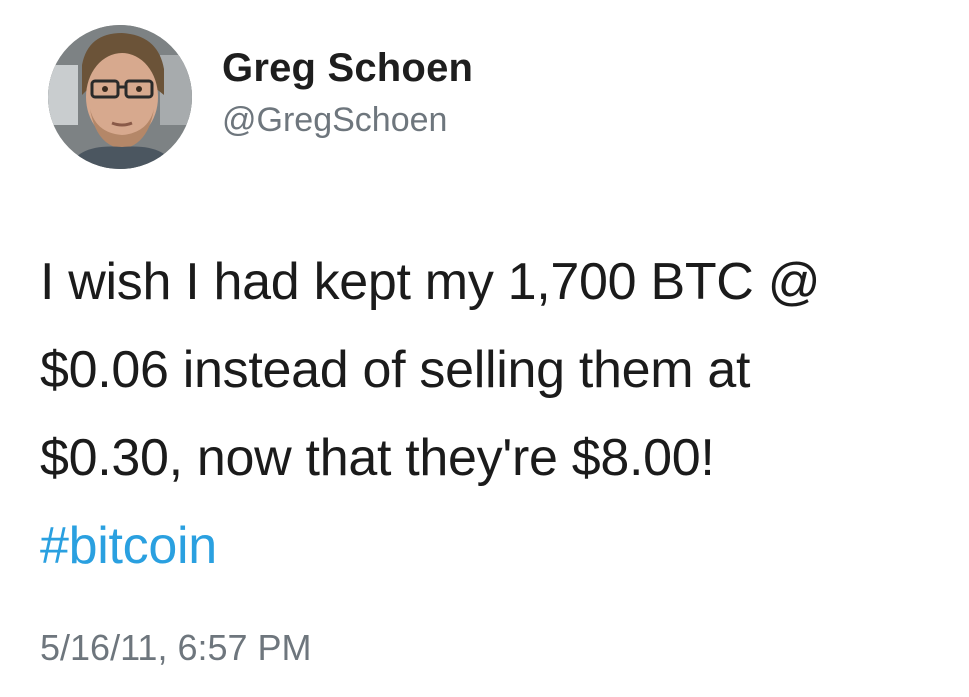 This screenshot has width=969, height=697. I want to click on hashtag-link: #bitcoin, so click(128, 546).